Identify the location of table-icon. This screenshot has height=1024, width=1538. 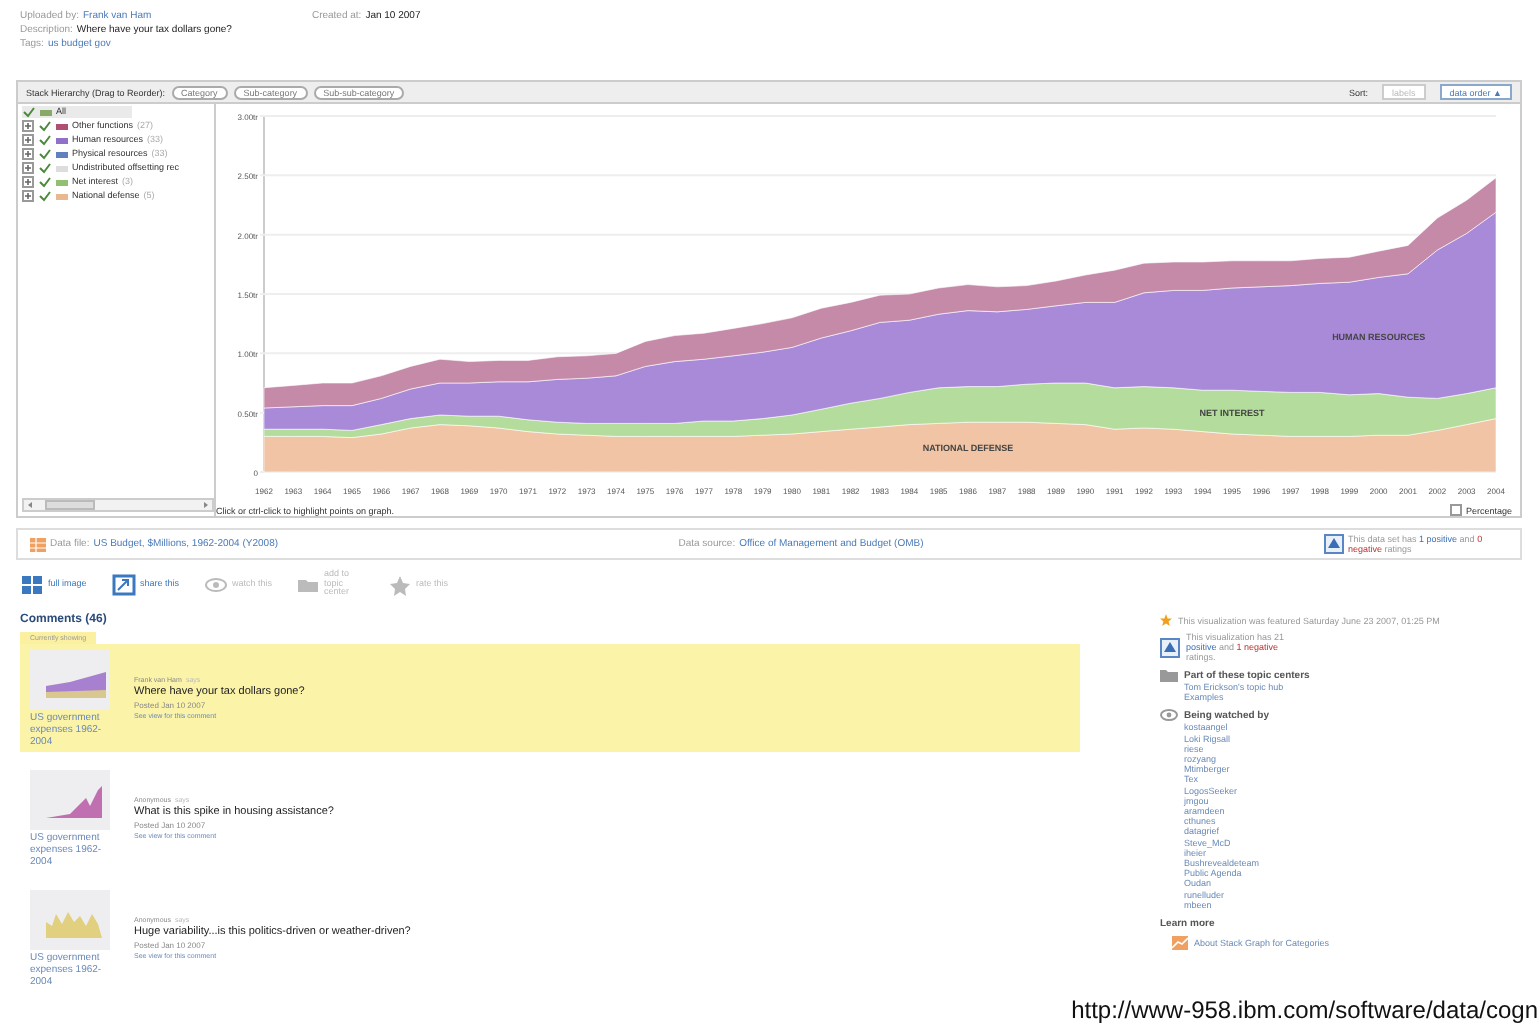
(38, 544).